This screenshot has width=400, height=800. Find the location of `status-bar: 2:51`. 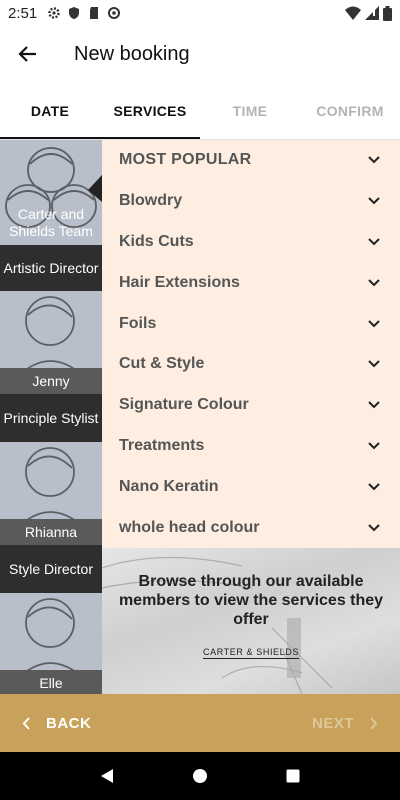

status-bar: 2:51 is located at coordinates (200, 13).